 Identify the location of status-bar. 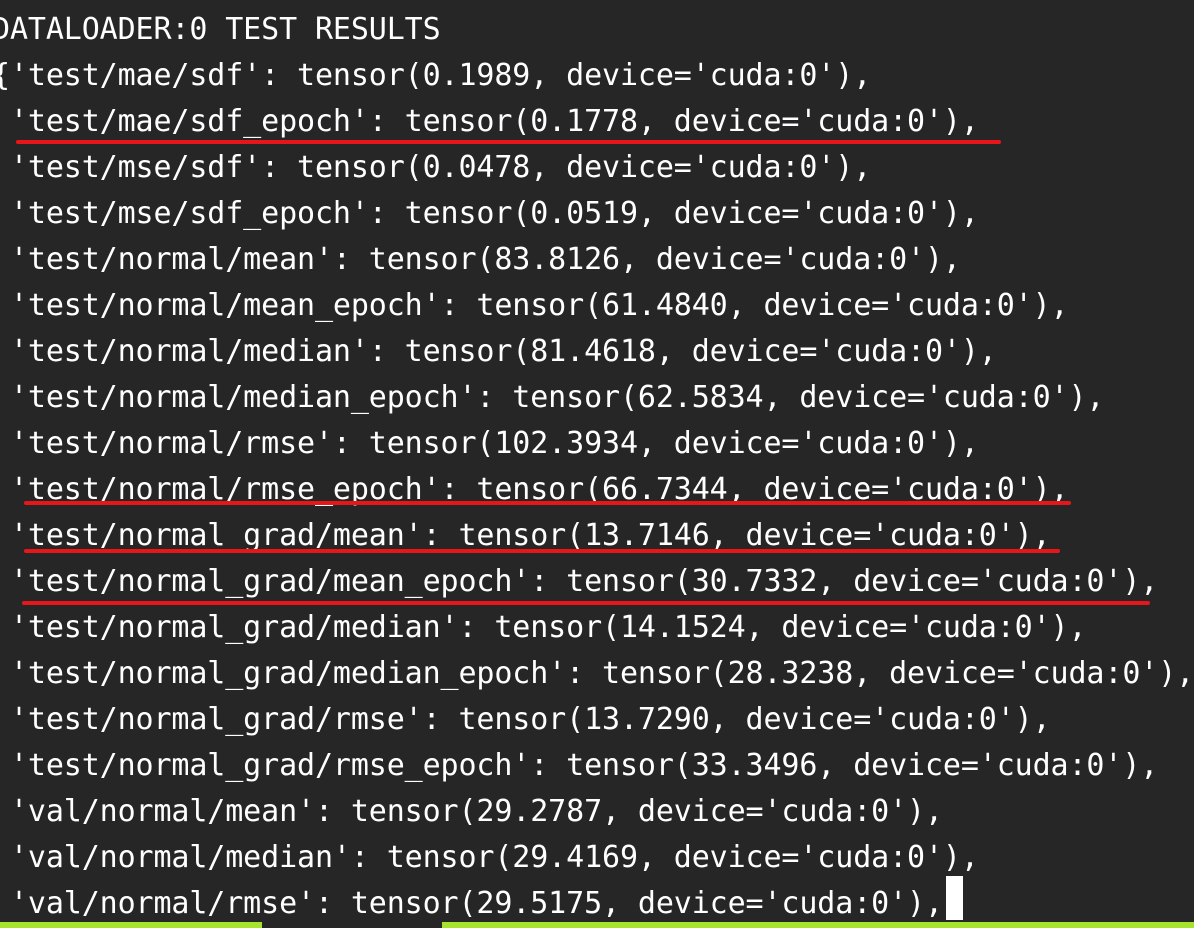
(597, 925).